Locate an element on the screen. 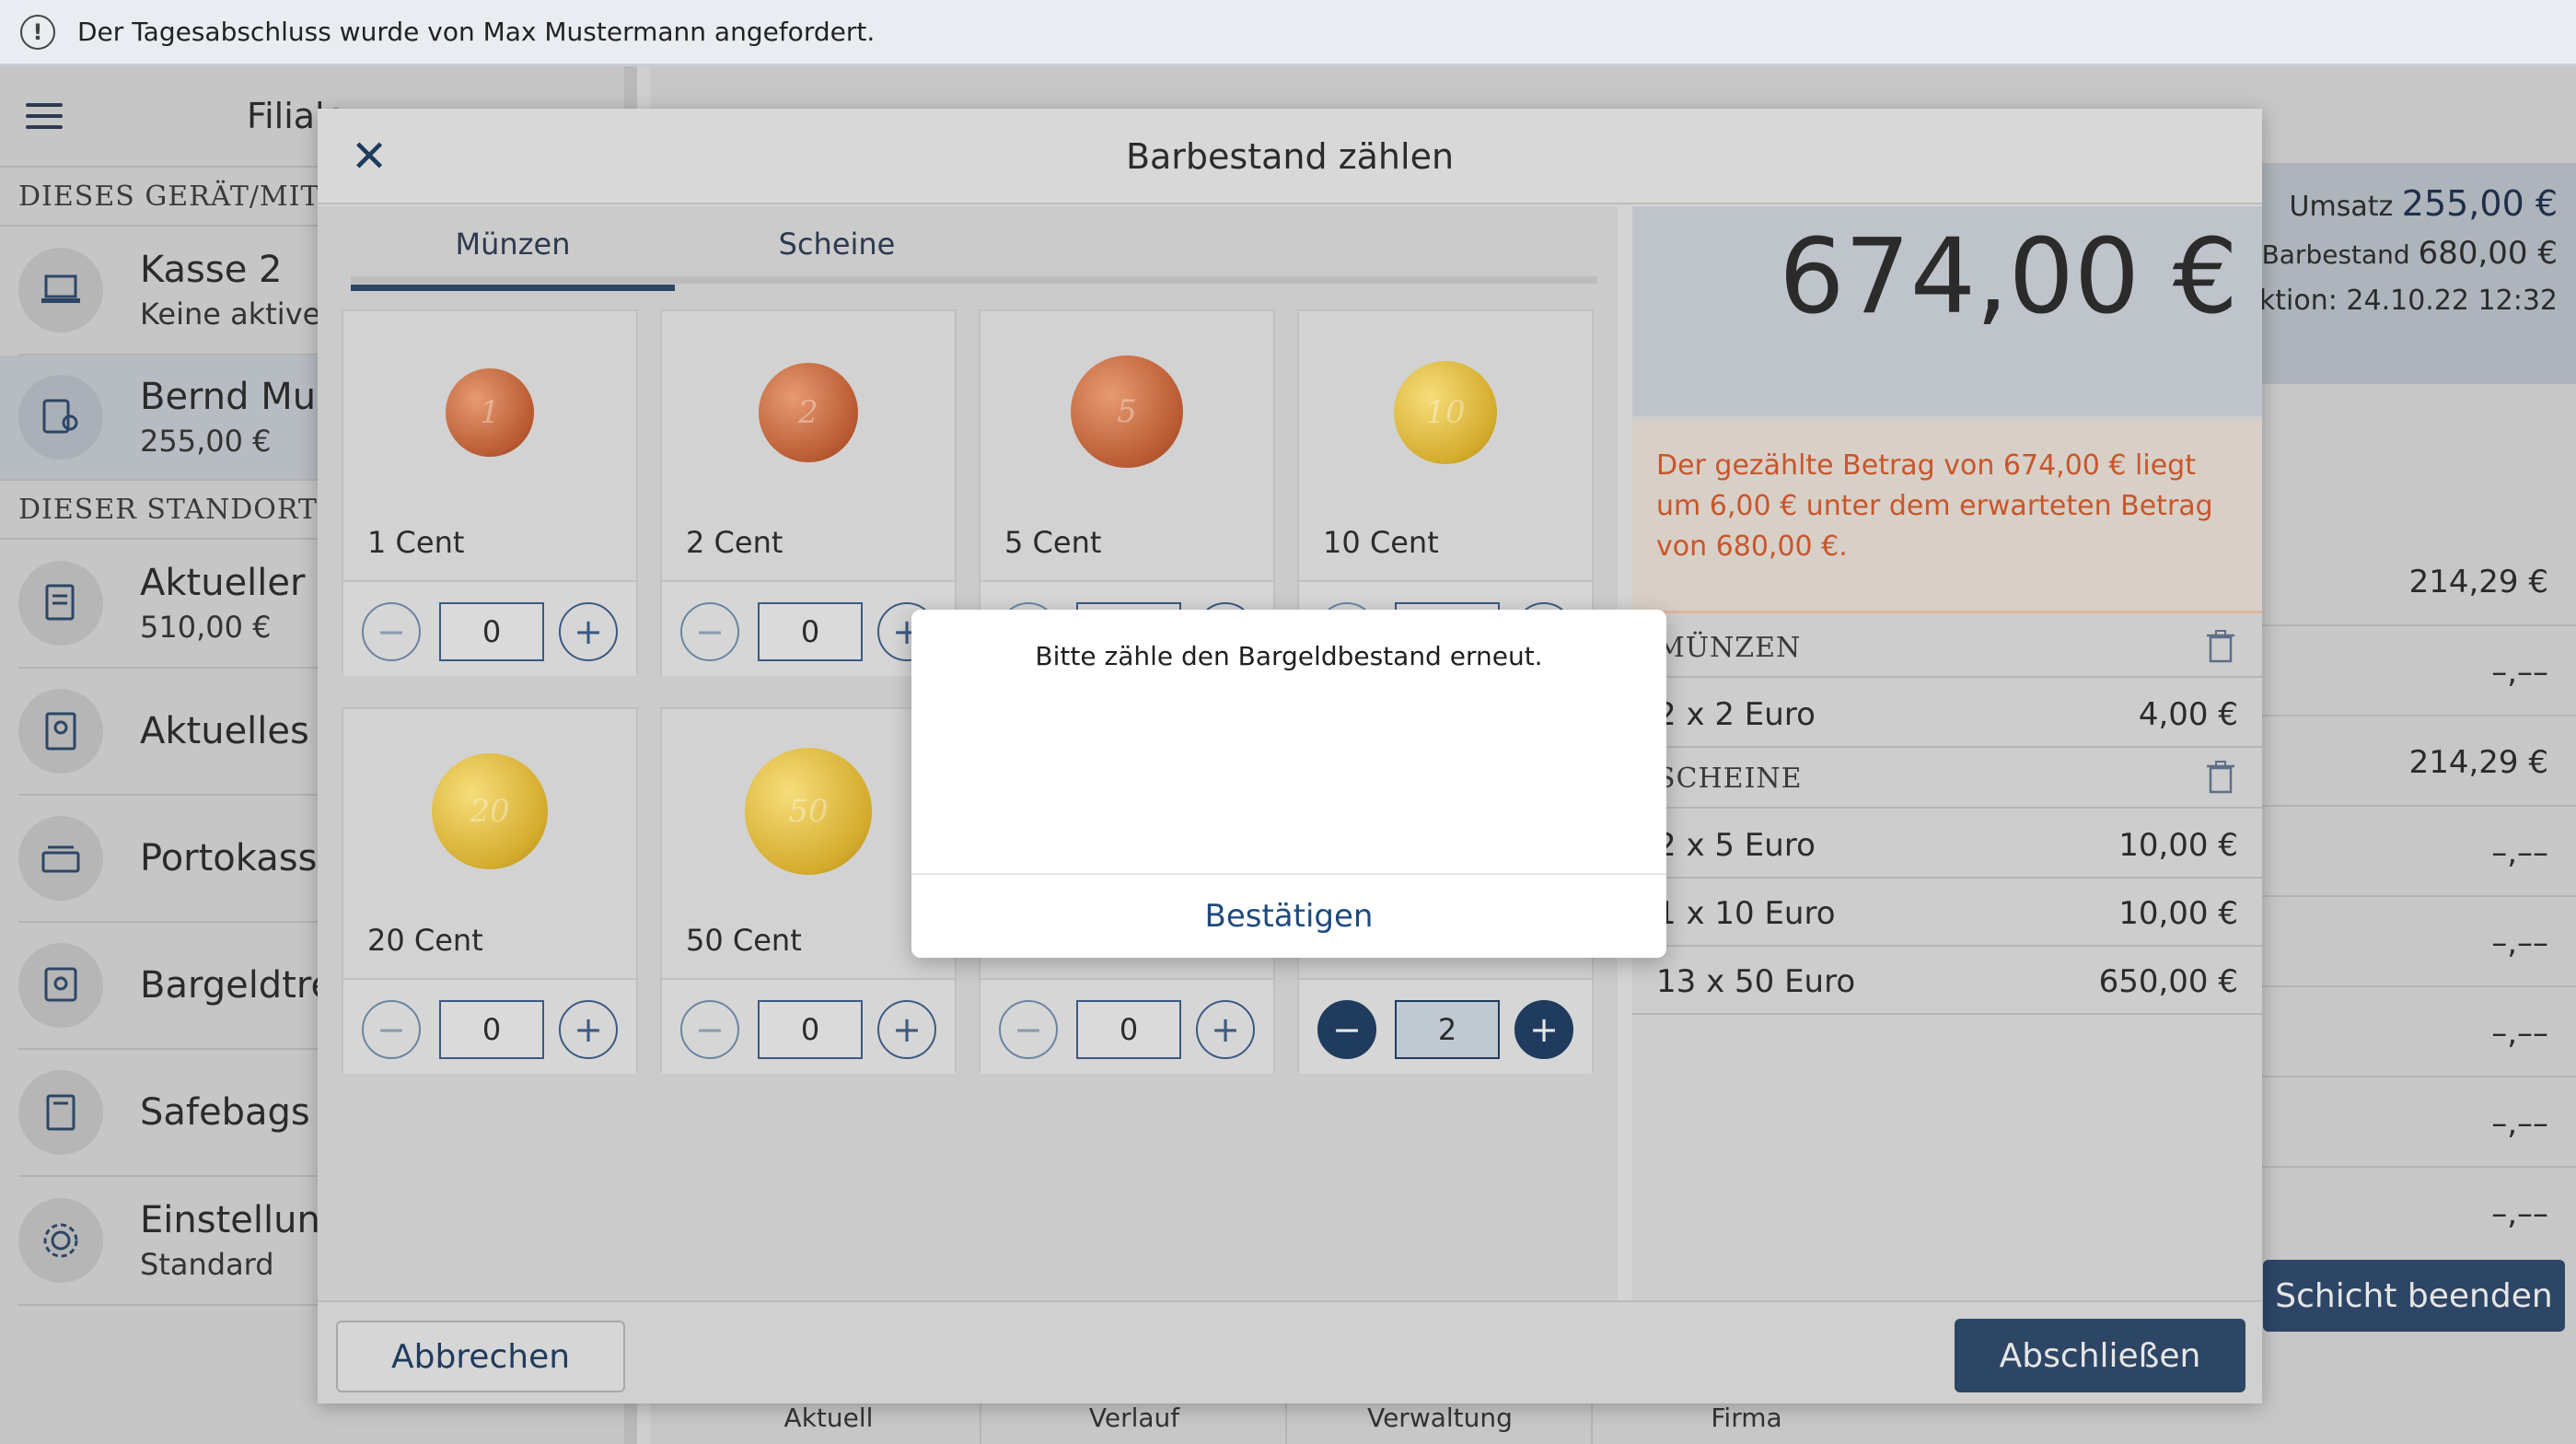 This screenshot has height=1444, width=2576. tab-muenzen: Münzen is located at coordinates (513, 259).